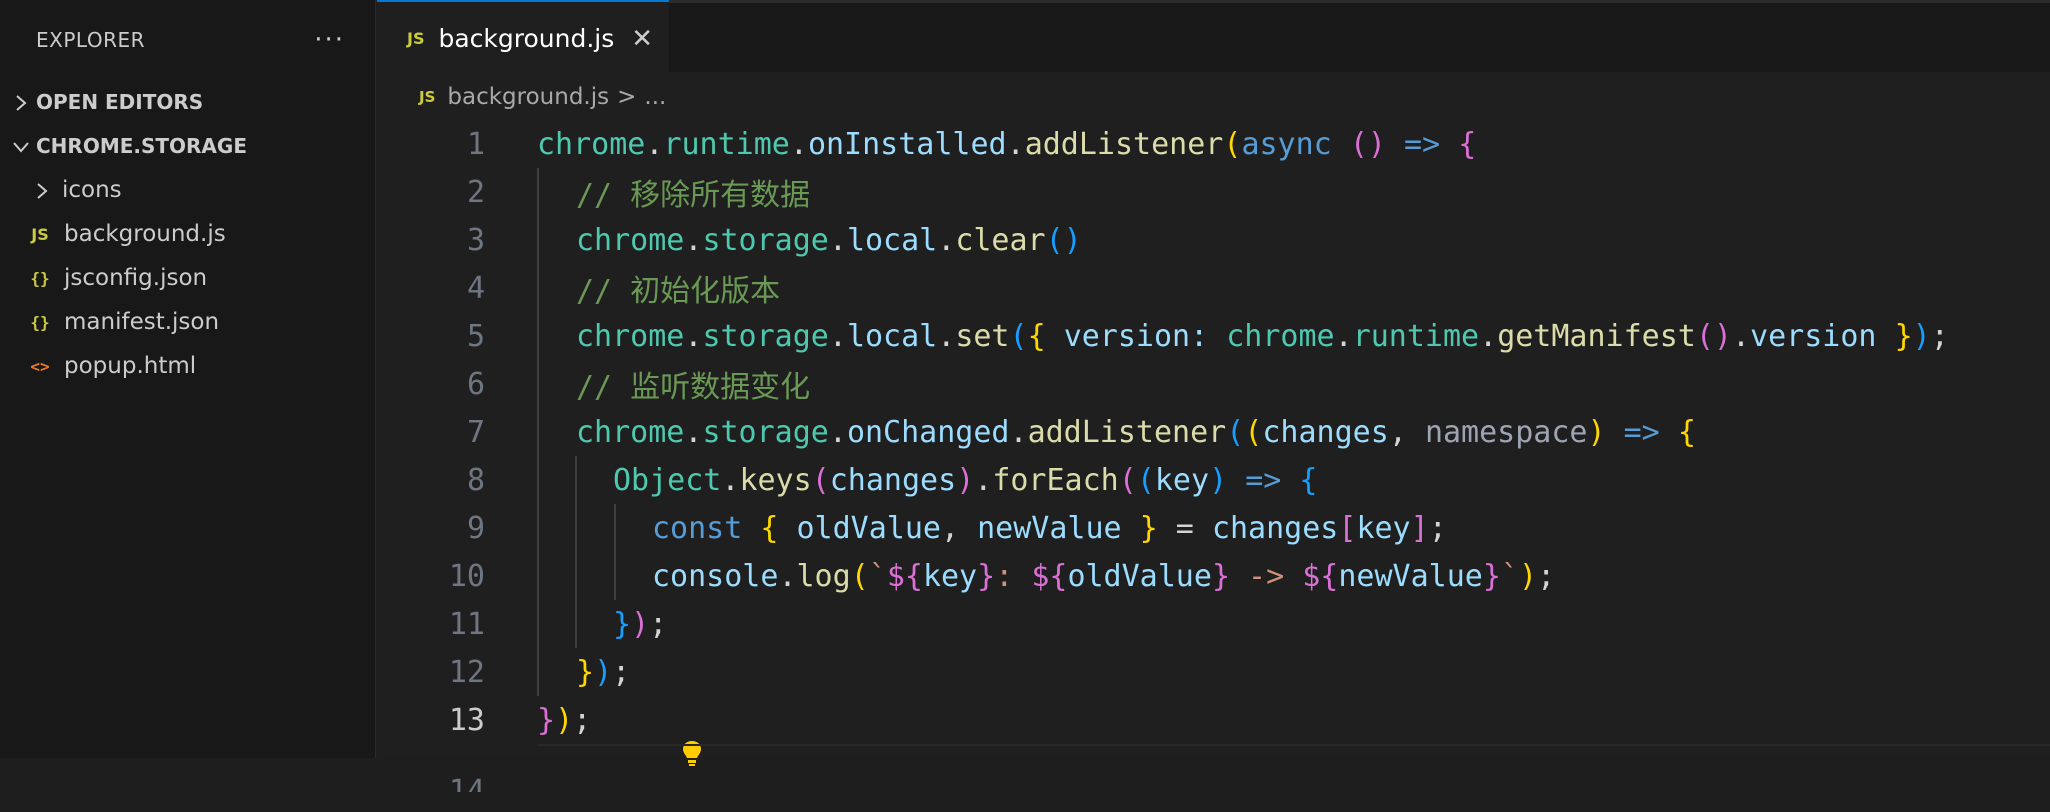  Describe the element at coordinates (1213, 240) in the screenshot. I see `code-line: 3 chrome.storage.local.clear()` at that location.